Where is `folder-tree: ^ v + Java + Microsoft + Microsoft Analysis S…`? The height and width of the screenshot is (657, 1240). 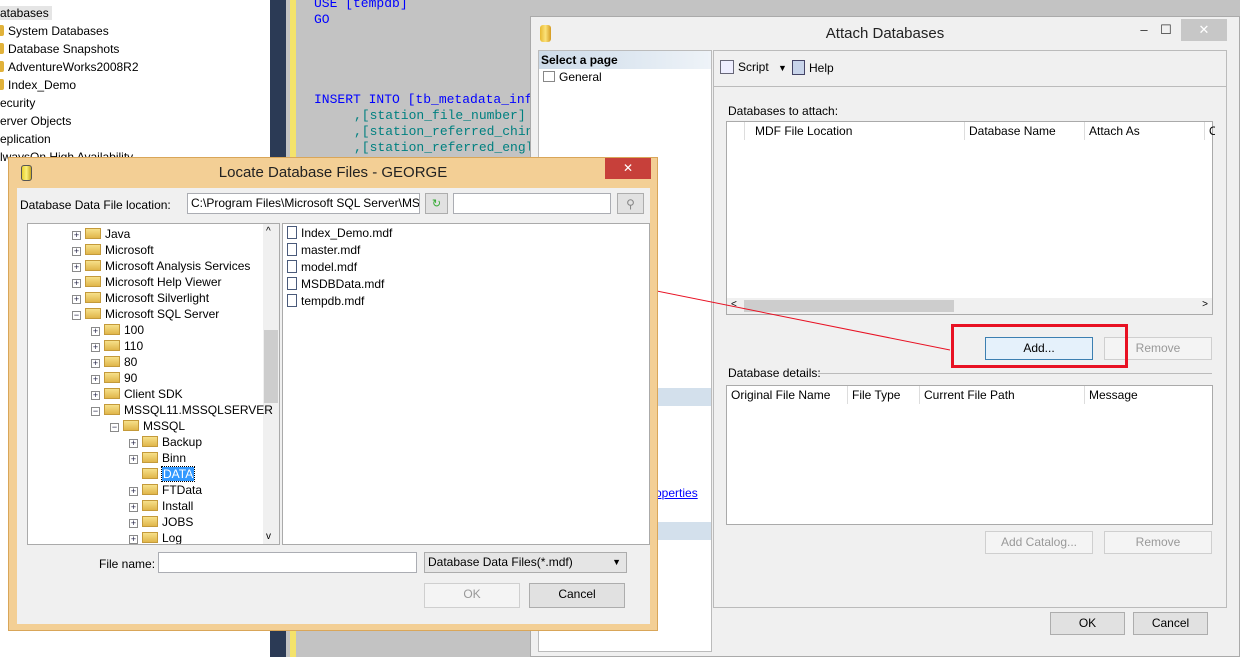 folder-tree: ^ v + Java + Microsoft + Microsoft Analysis S… is located at coordinates (153, 384).